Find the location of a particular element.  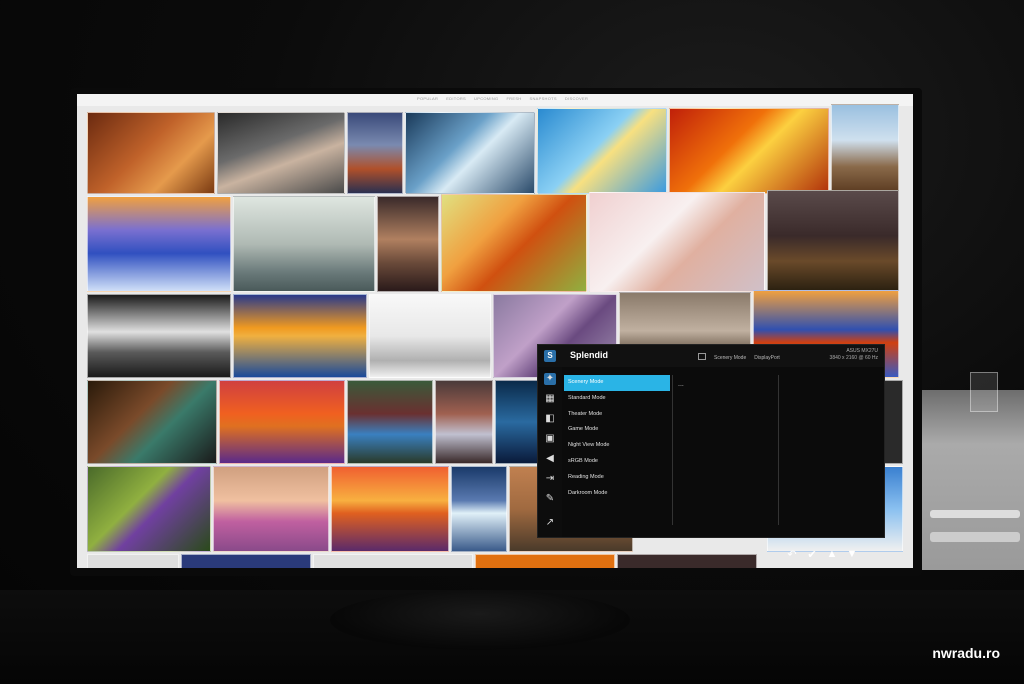

input-icon: ⇥ is located at coordinates (550, 479).